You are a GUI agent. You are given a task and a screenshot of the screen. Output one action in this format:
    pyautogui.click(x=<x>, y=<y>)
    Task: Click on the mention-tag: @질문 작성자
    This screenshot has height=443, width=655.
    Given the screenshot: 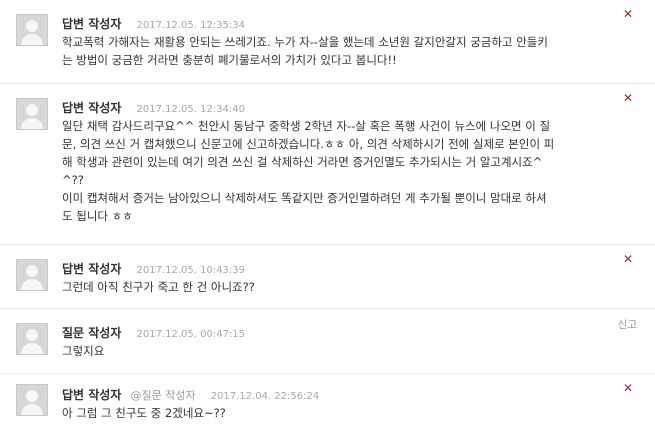 What is the action you would take?
    pyautogui.click(x=162, y=395)
    